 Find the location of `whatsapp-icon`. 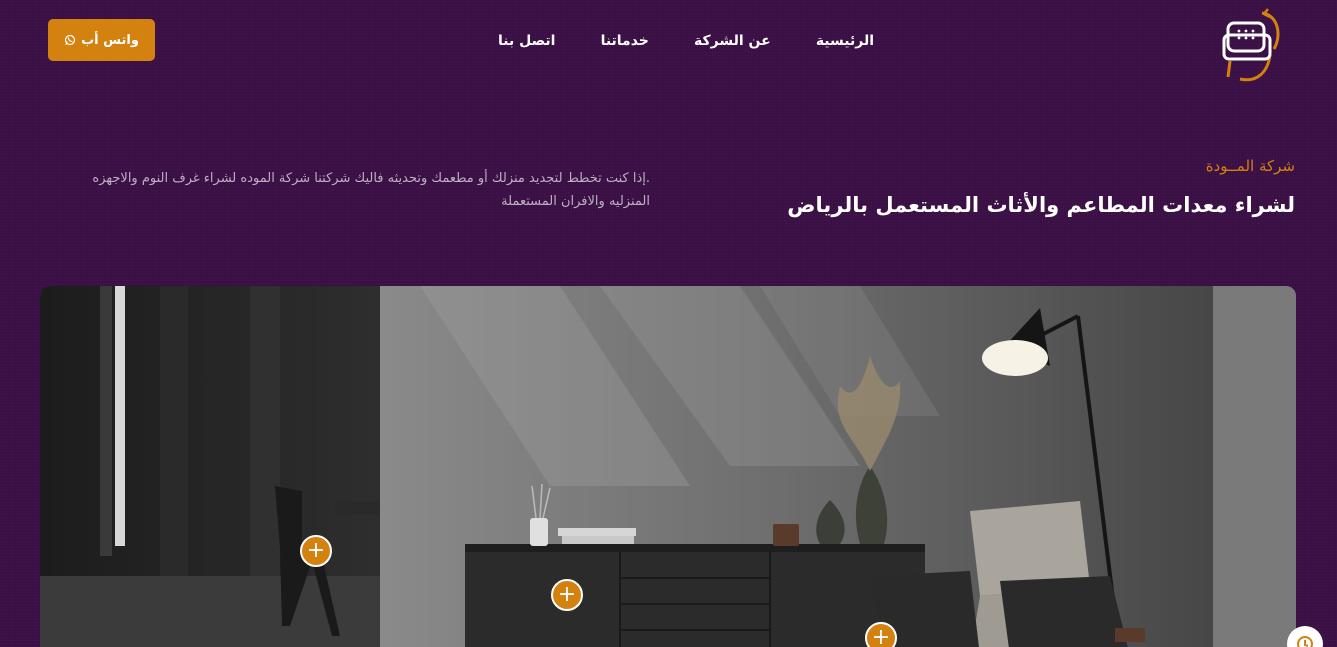

whatsapp-icon is located at coordinates (70, 40).